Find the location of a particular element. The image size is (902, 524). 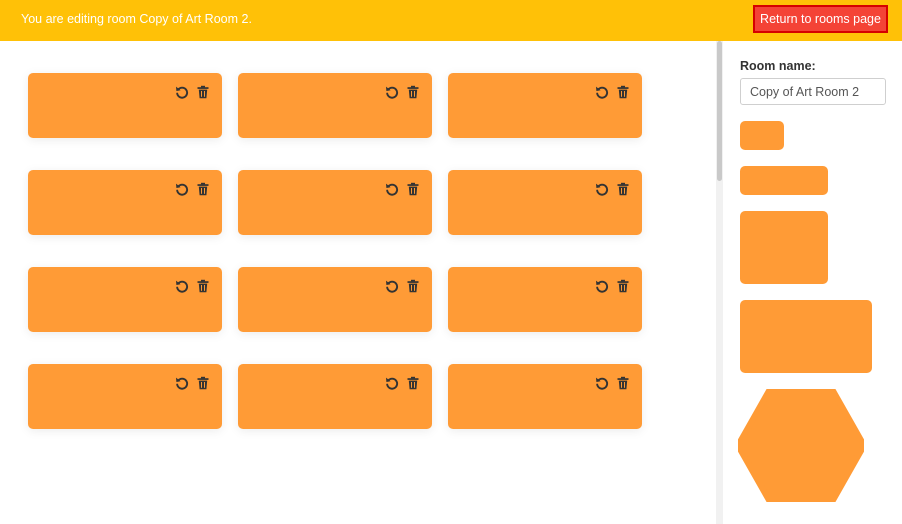

editing-message: You are editing room Copy of Art Room 2. is located at coordinates (136, 19).